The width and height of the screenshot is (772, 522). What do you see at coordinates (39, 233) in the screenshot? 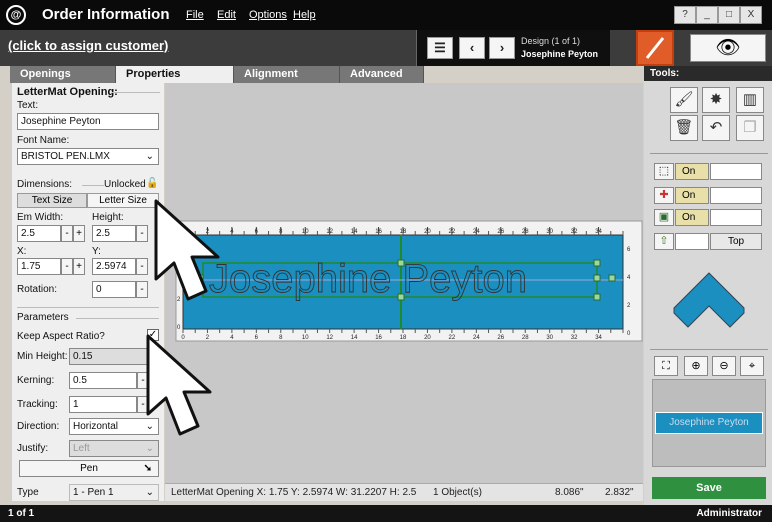
I see `em-width-input: 2.5` at bounding box center [39, 233].